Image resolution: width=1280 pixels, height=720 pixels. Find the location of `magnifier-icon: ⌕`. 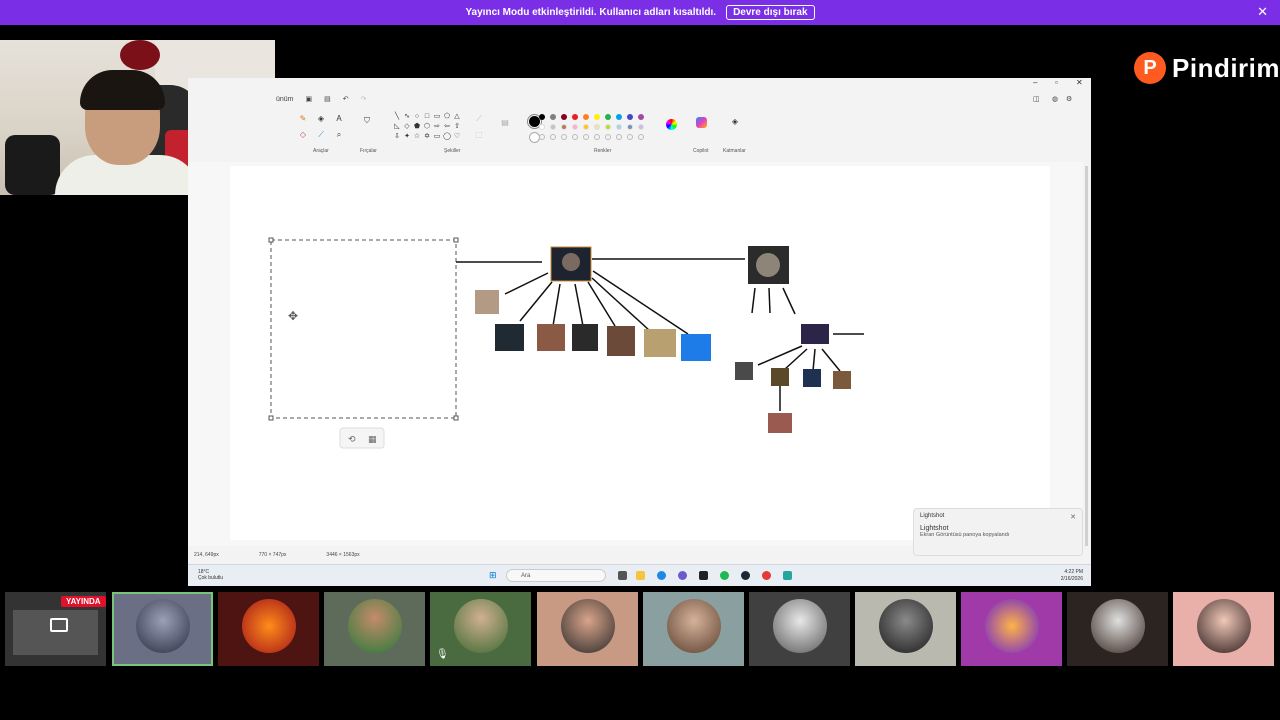

magnifier-icon: ⌕ is located at coordinates (339, 135).